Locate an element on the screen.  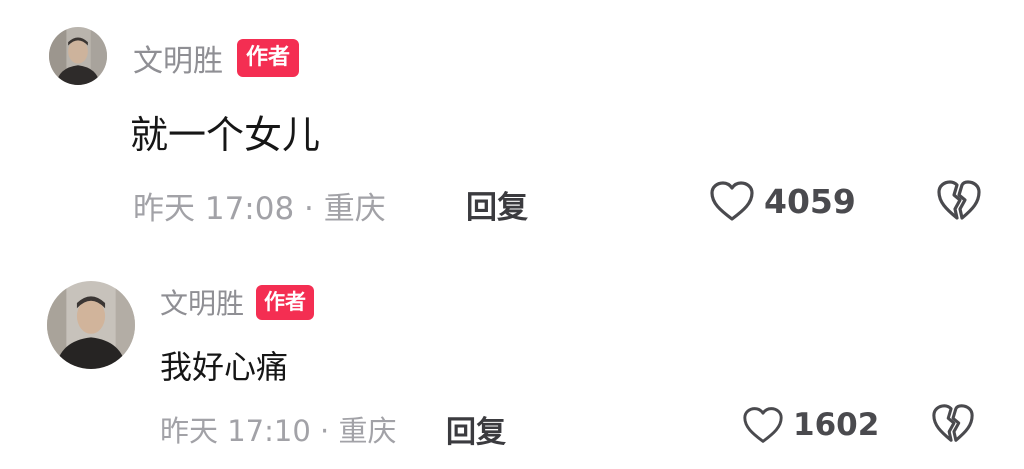
like-count: 4059 is located at coordinates (810, 201).